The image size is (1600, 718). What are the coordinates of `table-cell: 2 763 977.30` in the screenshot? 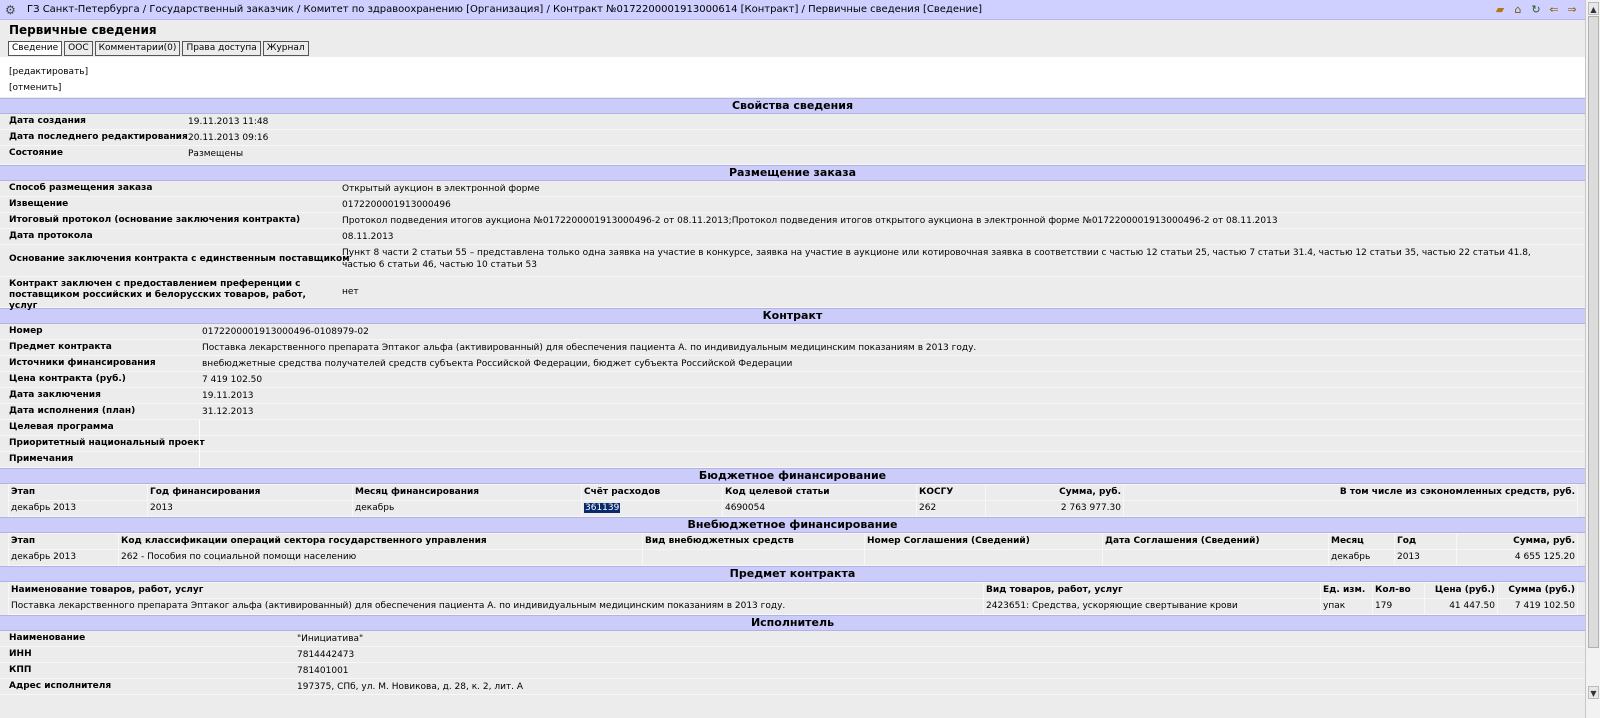 It's located at (1054, 508).